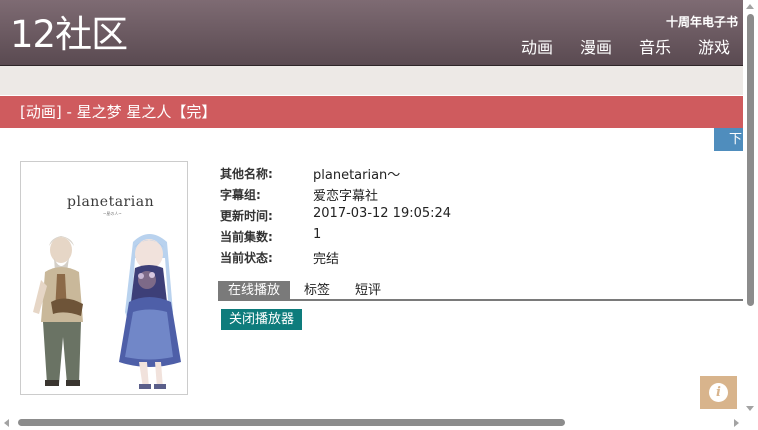 The width and height of the screenshot is (758, 430). I want to click on vertical-scroll-thumb, so click(750, 160).